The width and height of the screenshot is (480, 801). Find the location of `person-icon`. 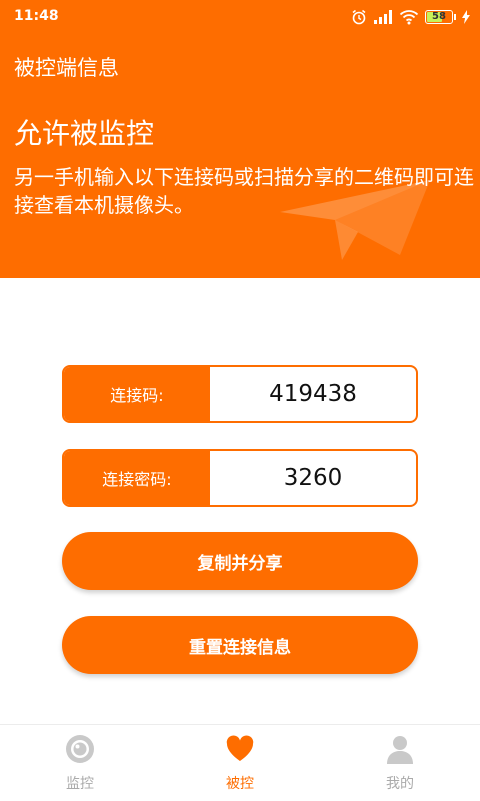

person-icon is located at coordinates (400, 750).